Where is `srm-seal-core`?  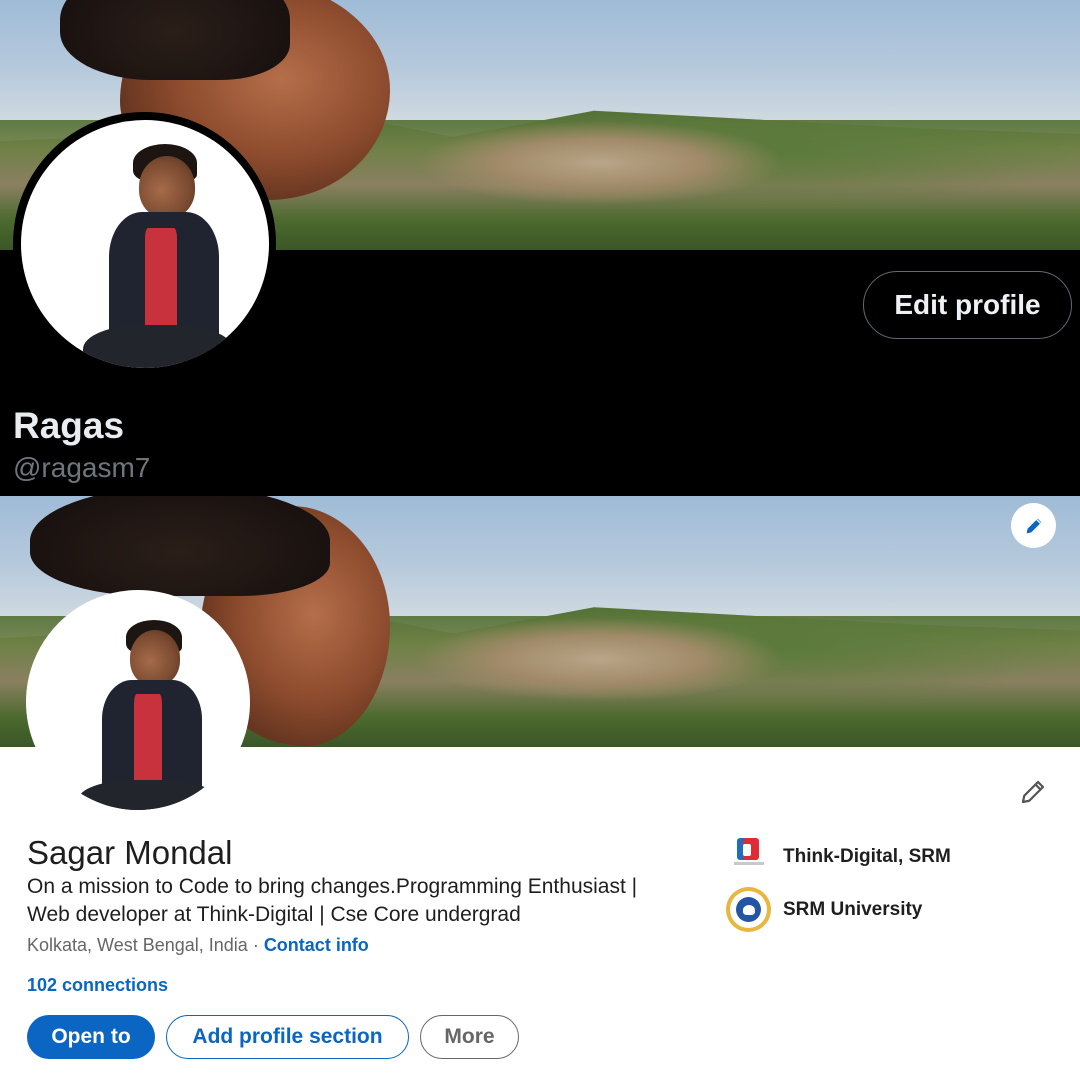
srm-seal-core is located at coordinates (748, 909).